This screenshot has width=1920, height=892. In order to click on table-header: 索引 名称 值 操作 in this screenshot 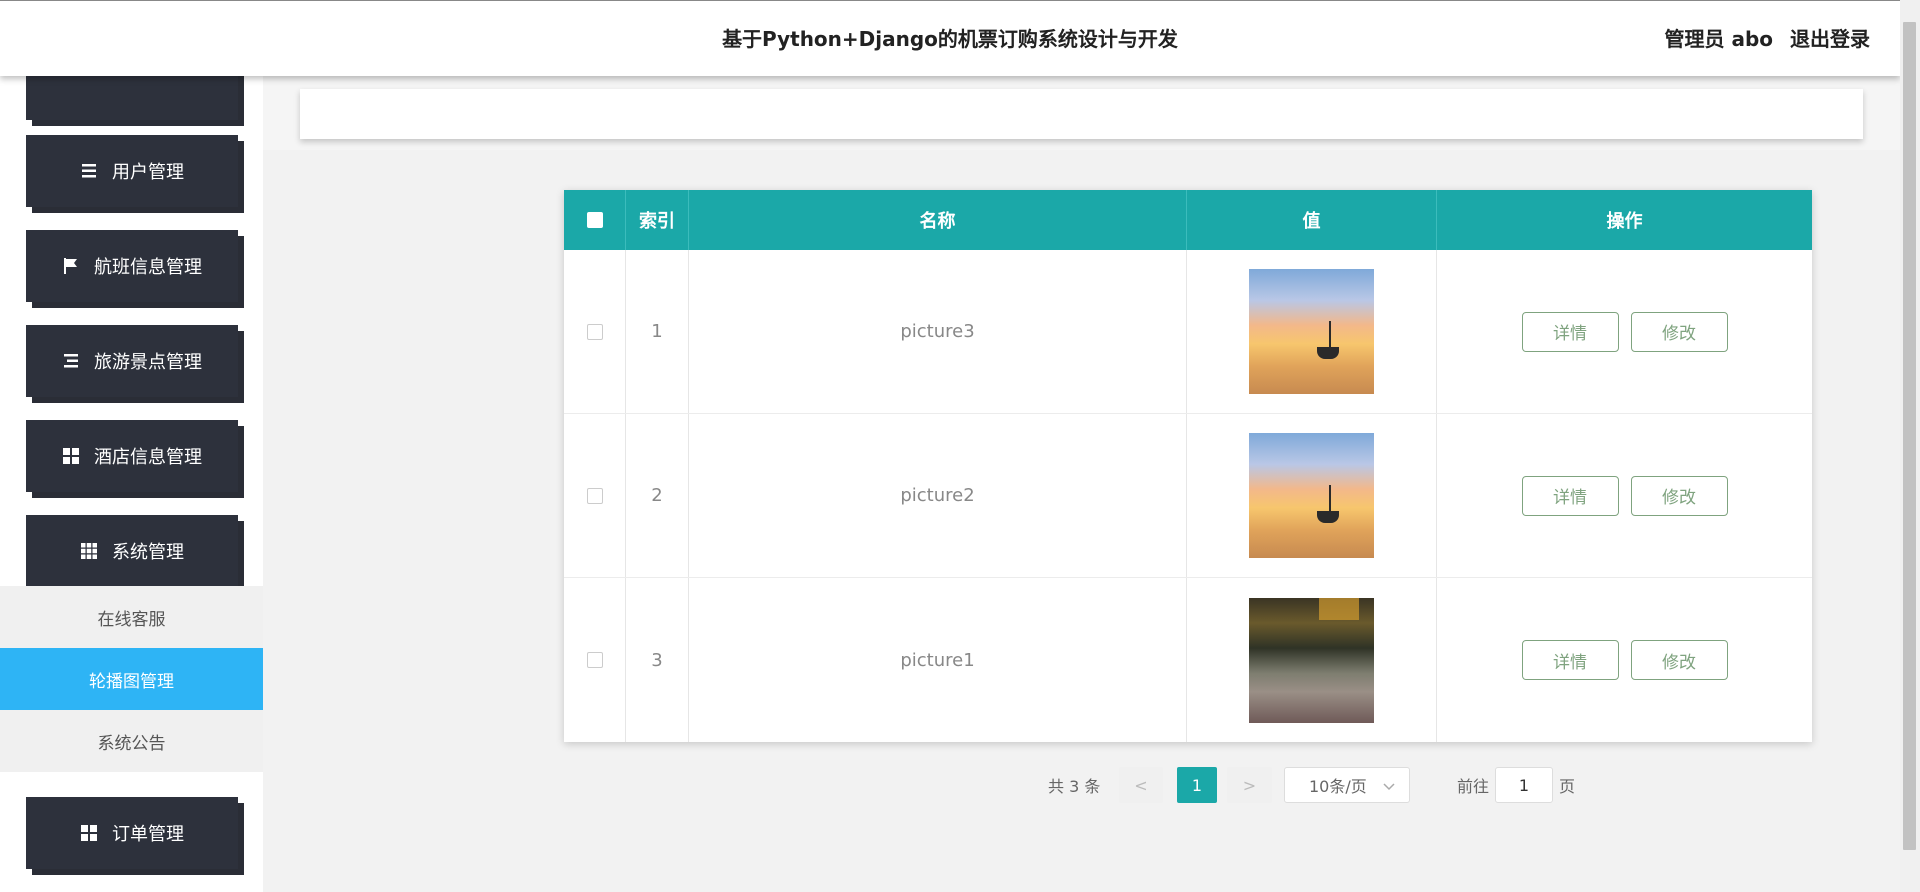, I will do `click(1188, 220)`.